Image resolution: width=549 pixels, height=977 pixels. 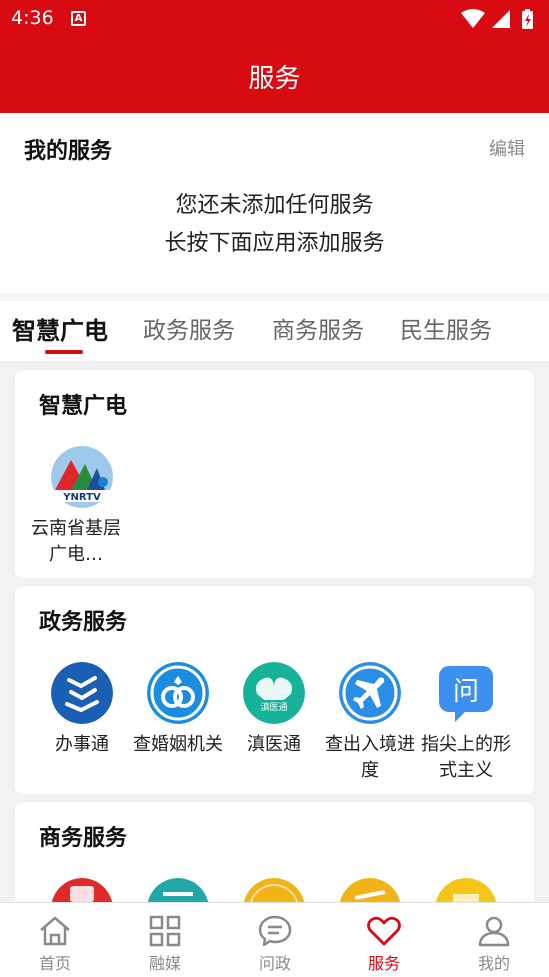 I want to click on tab-indicator, so click(x=64, y=352).